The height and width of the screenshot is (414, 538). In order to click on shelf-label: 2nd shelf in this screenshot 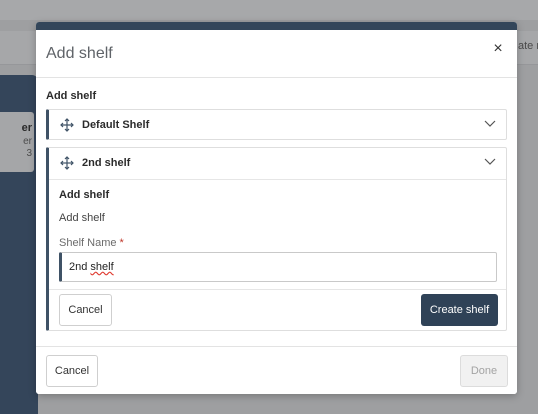, I will do `click(106, 163)`.